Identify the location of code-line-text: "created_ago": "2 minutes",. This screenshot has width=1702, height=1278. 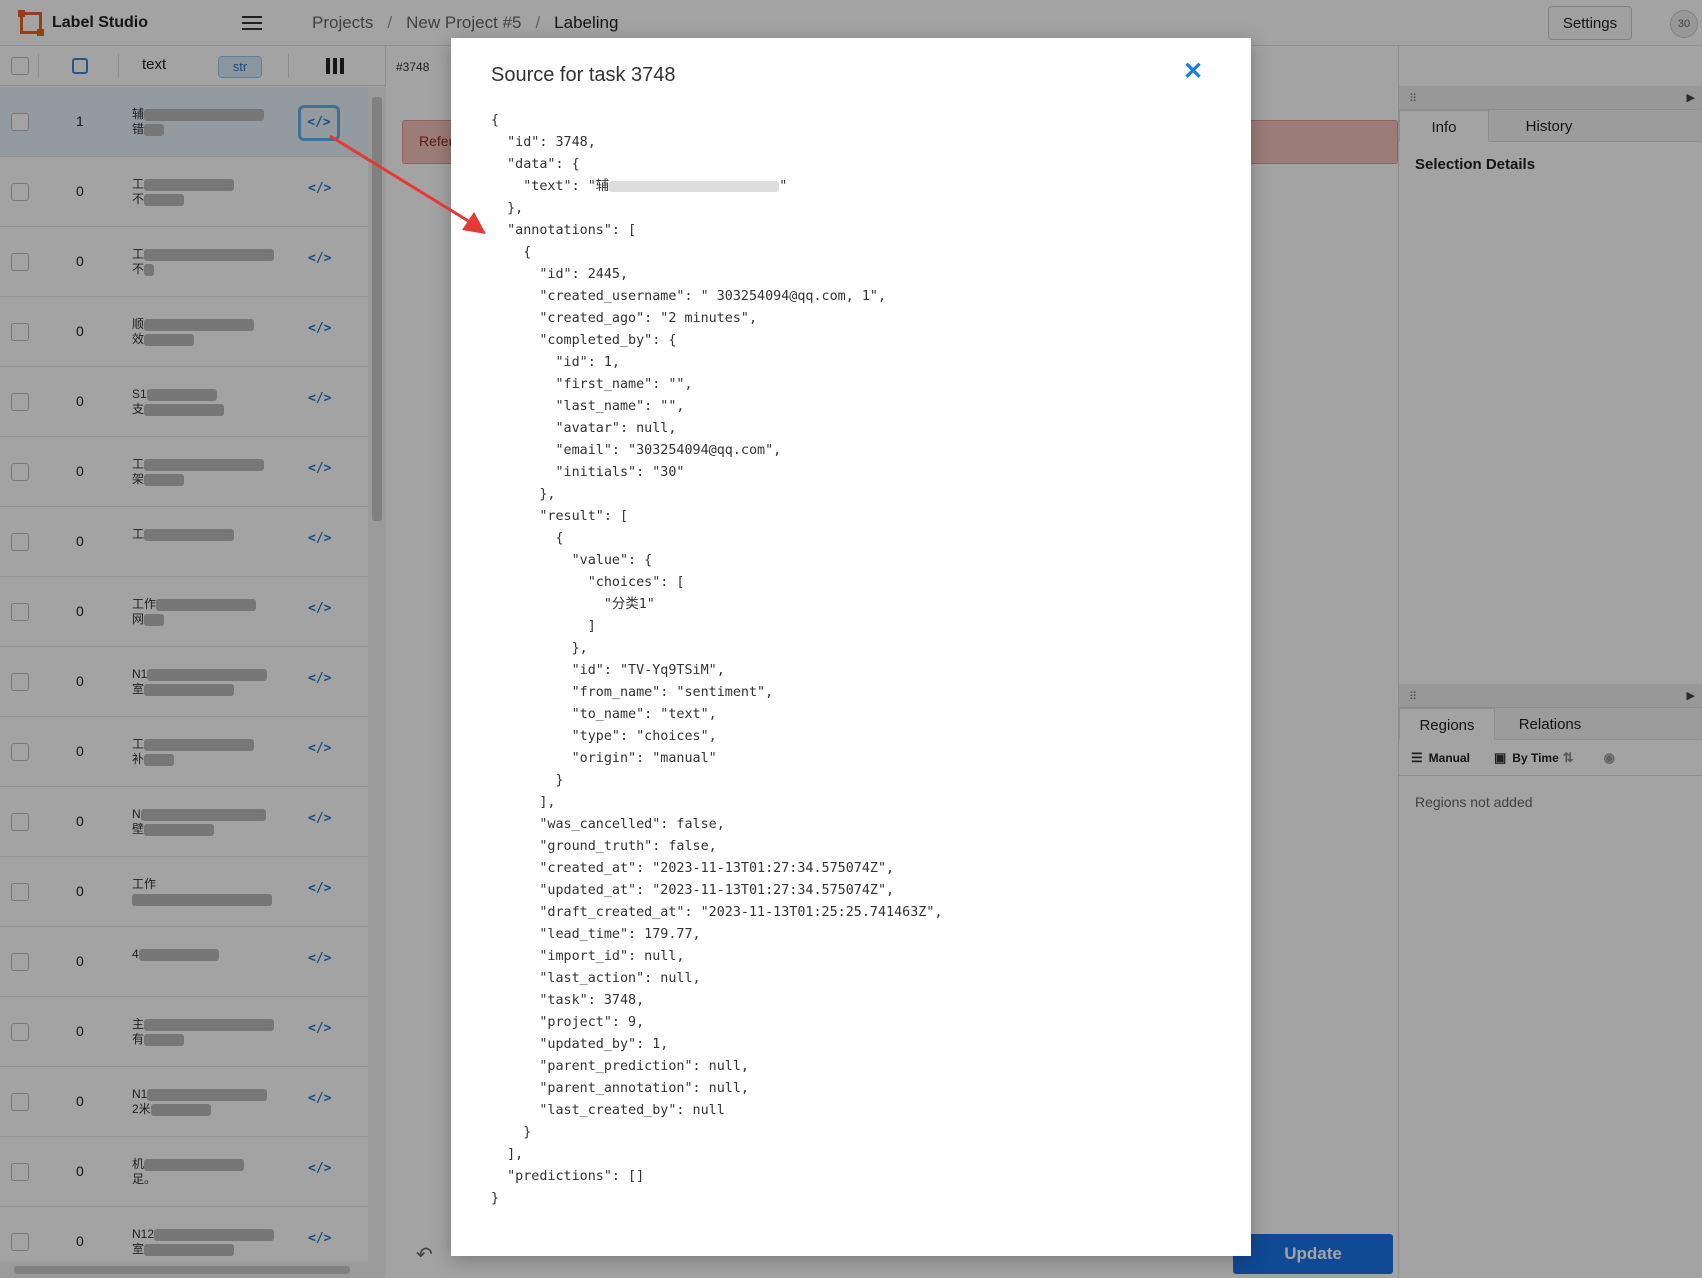
(624, 318).